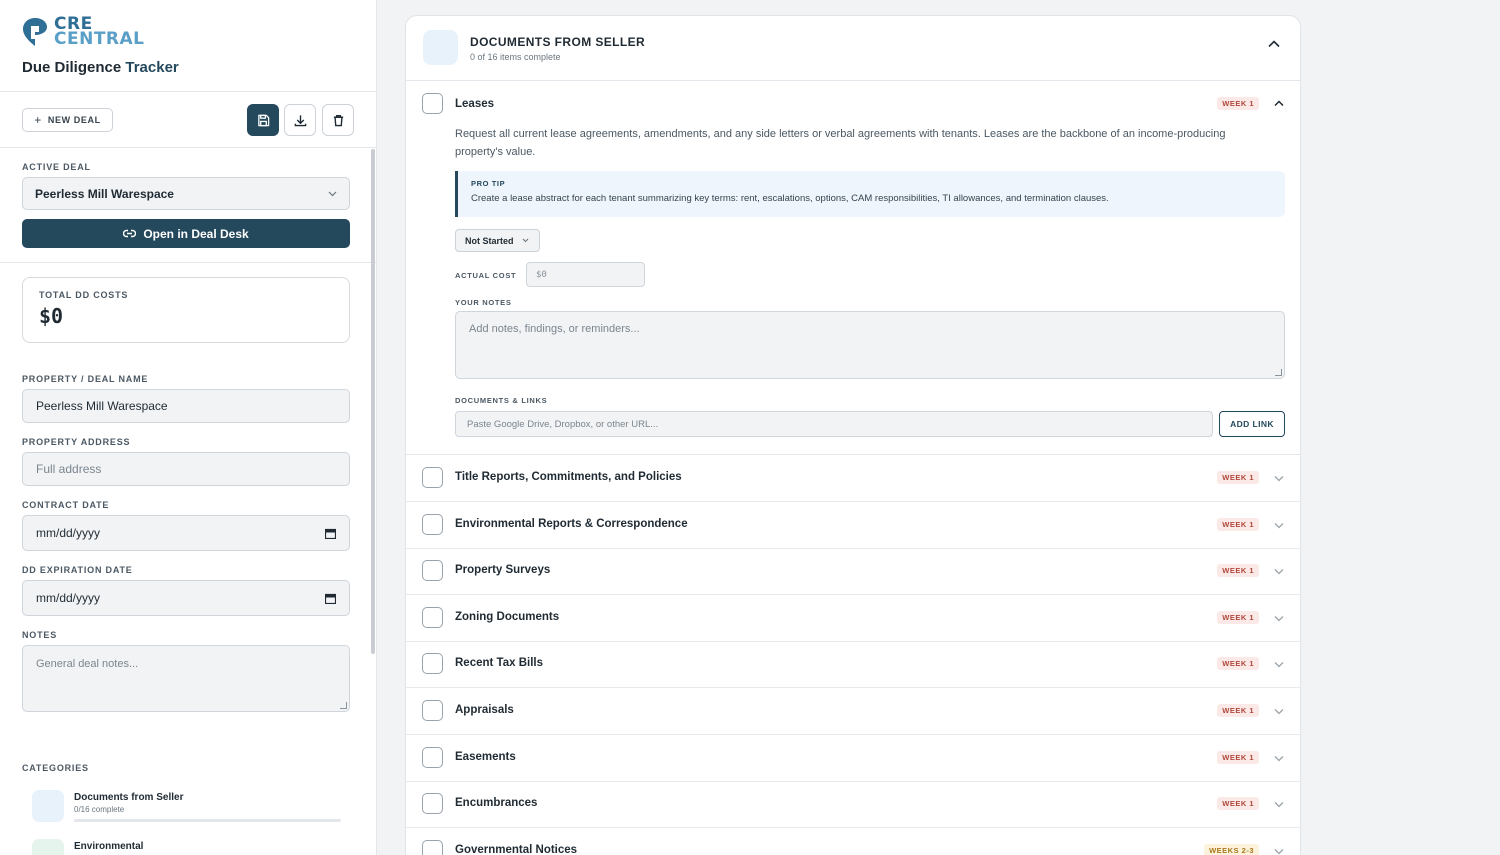  What do you see at coordinates (496, 803) in the screenshot?
I see `item-name: Encumbrances` at bounding box center [496, 803].